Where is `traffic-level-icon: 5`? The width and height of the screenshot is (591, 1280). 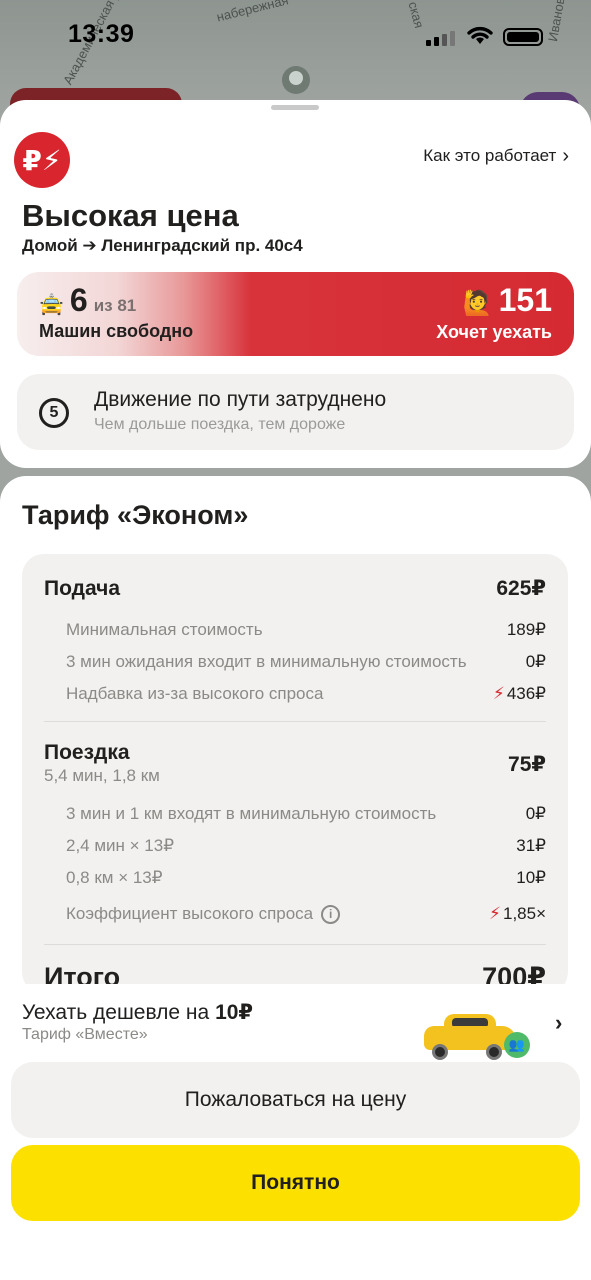
traffic-level-icon: 5 is located at coordinates (54, 413).